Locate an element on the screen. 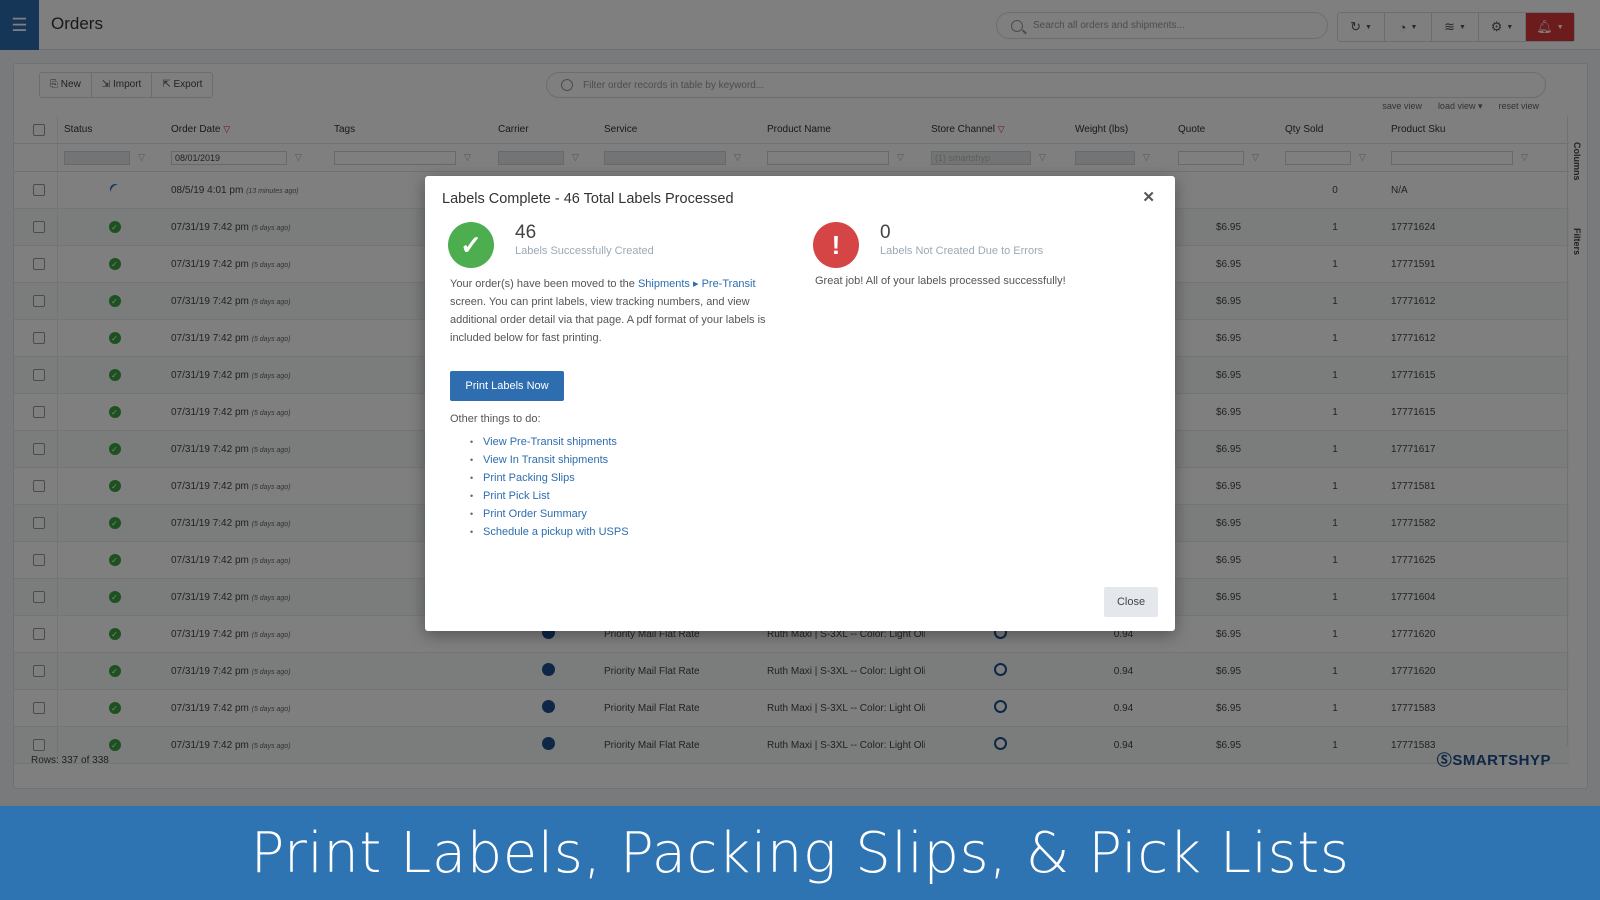 The width and height of the screenshot is (1600, 900). list-item: View In Transit shipments is located at coordinates (539, 460).